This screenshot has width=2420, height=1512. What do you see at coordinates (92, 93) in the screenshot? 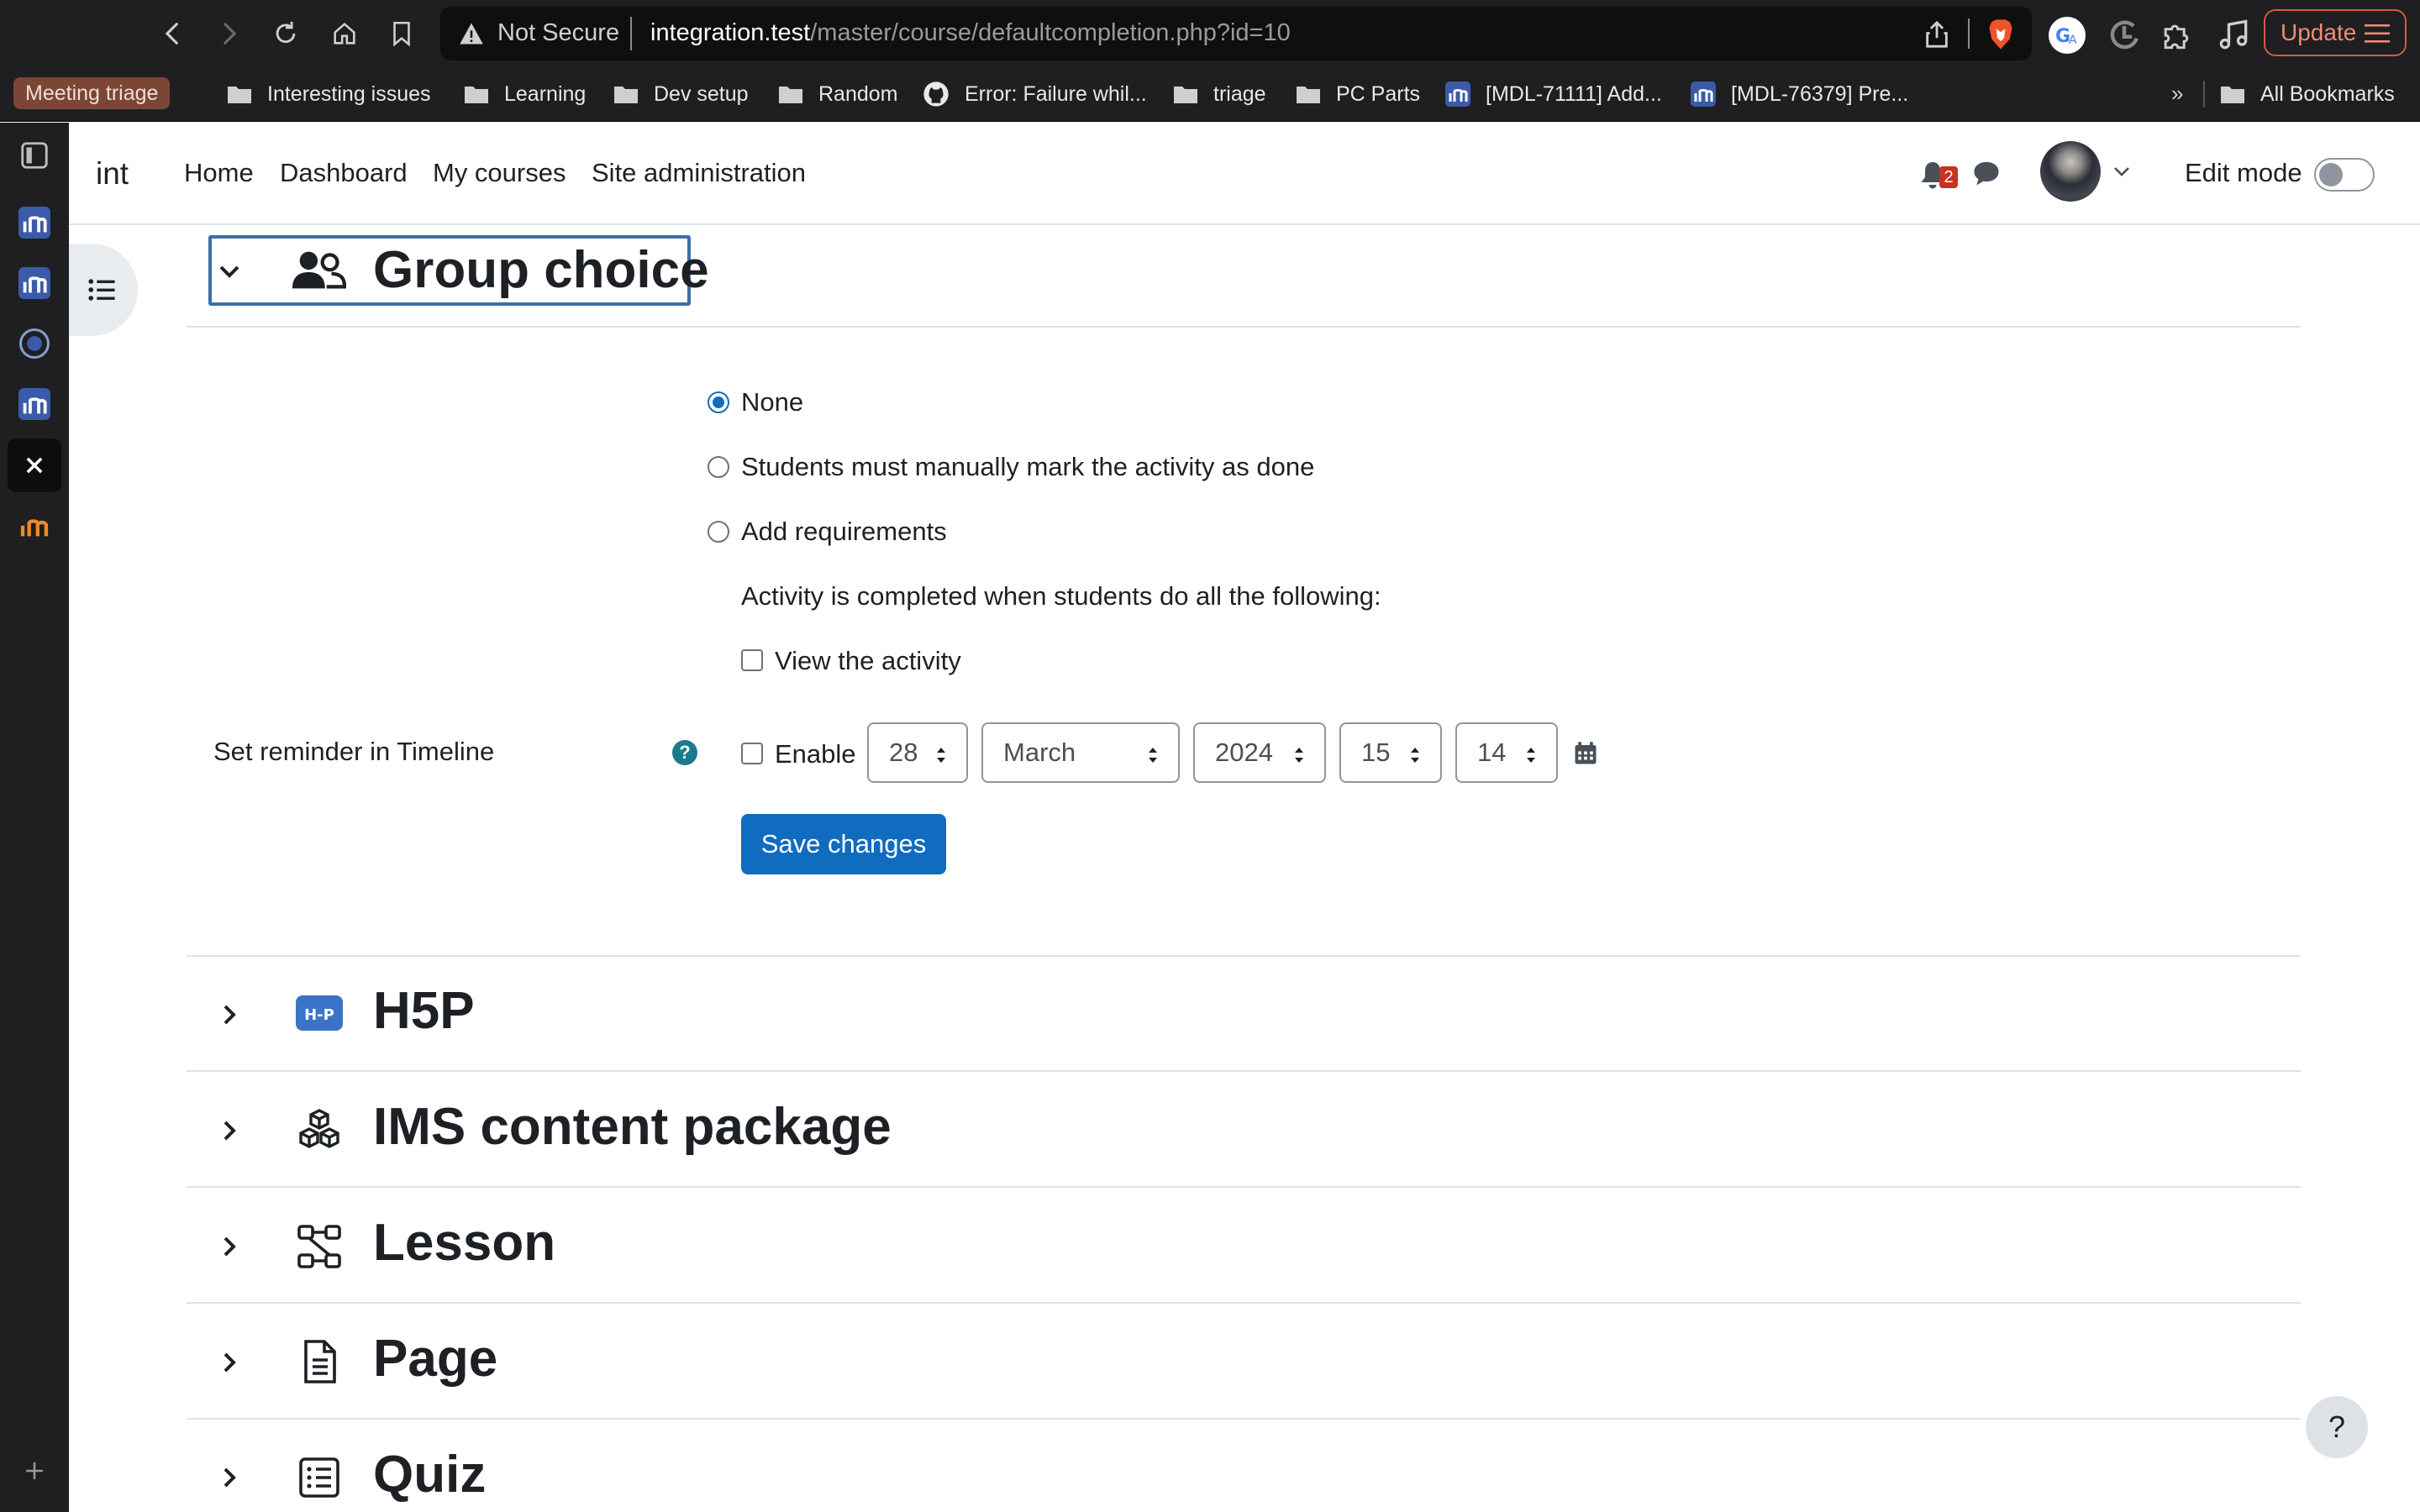
I see `bookmark-meeting-triage: Meeting triage` at bounding box center [92, 93].